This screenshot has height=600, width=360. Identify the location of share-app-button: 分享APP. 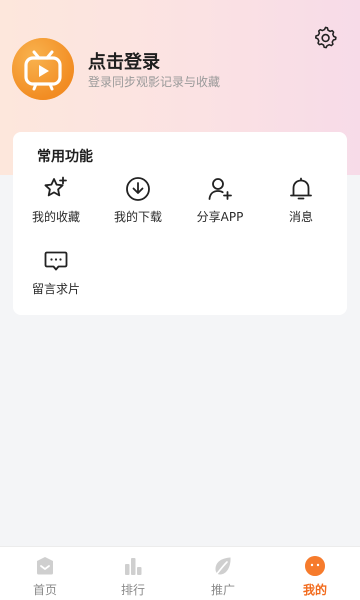
(220, 204).